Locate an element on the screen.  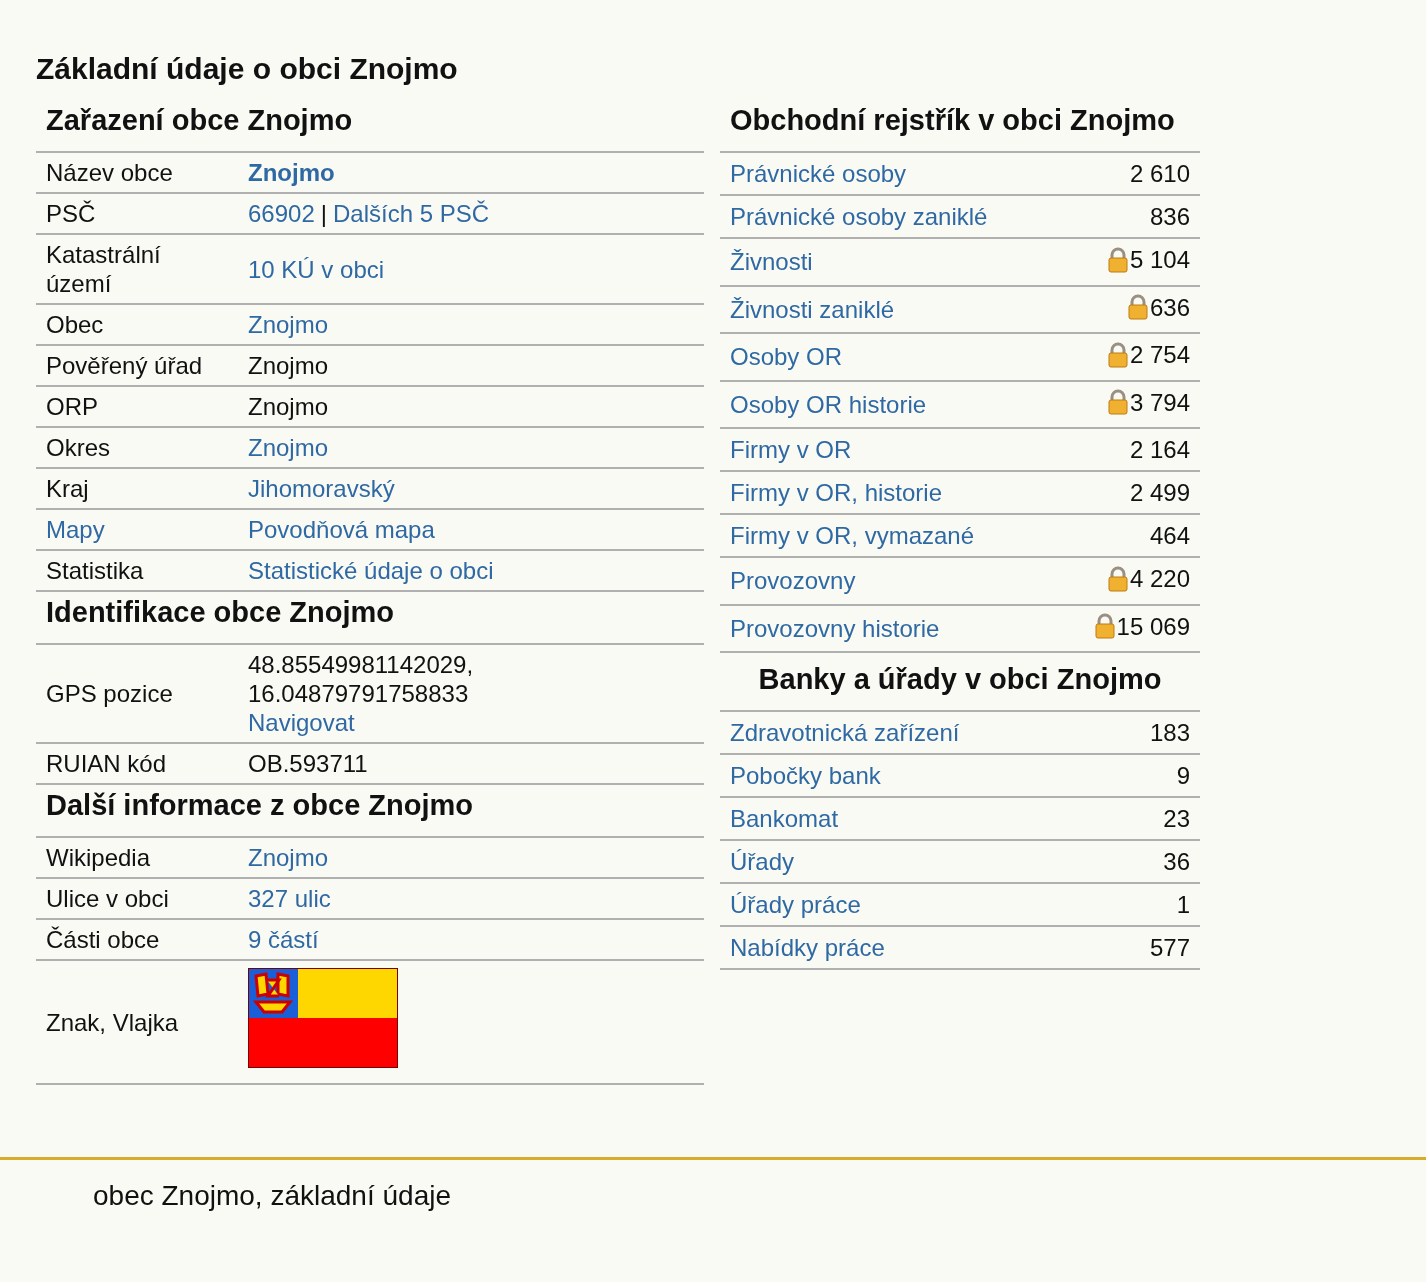
link: 10 KÚ v obci is located at coordinates (316, 269).